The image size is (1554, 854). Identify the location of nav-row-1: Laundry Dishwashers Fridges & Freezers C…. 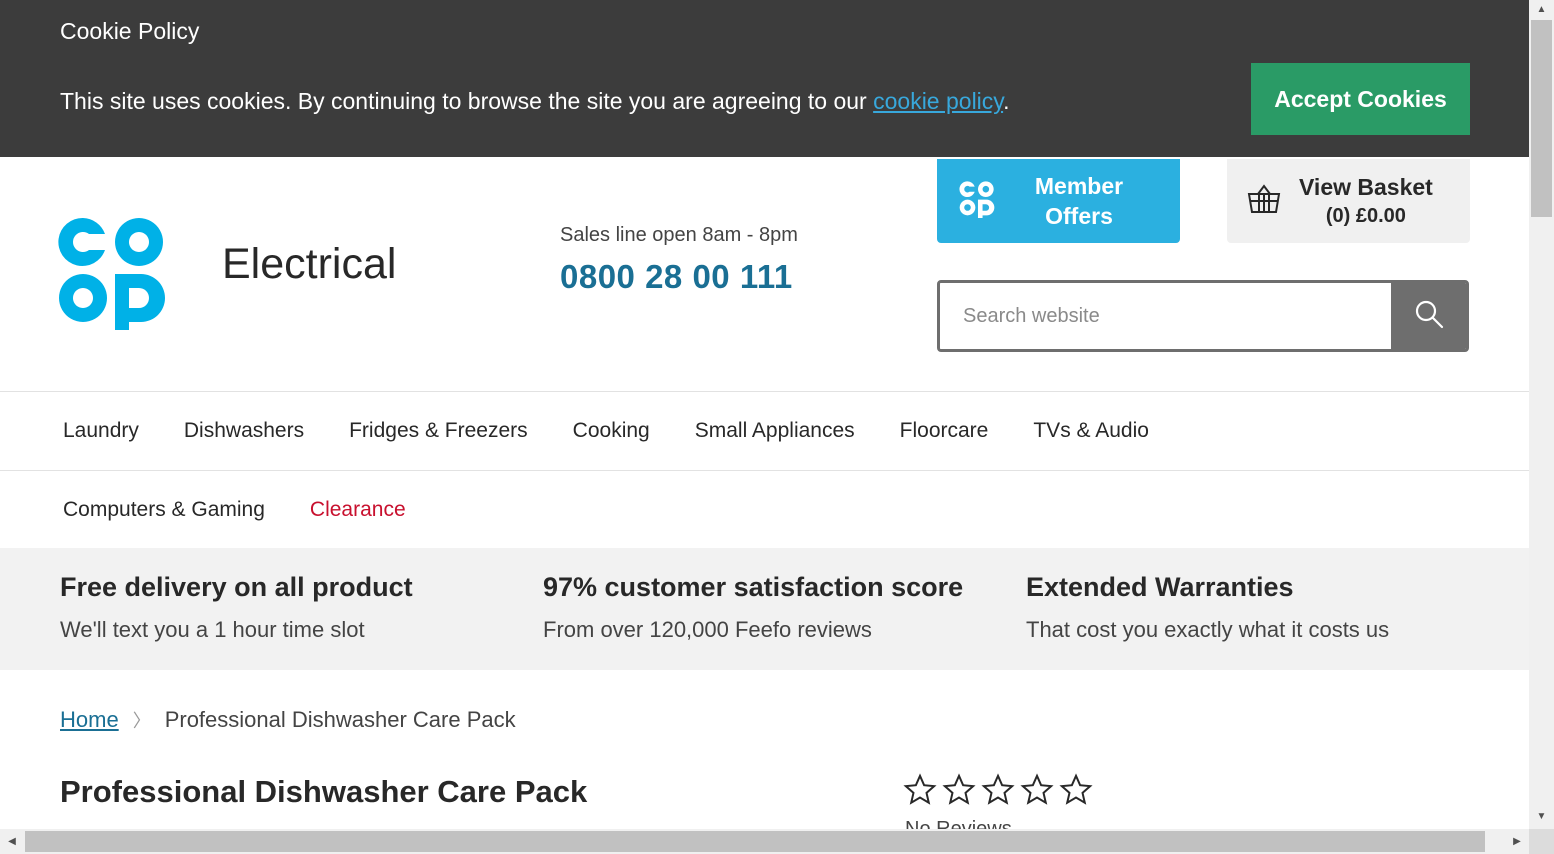
(764, 430).